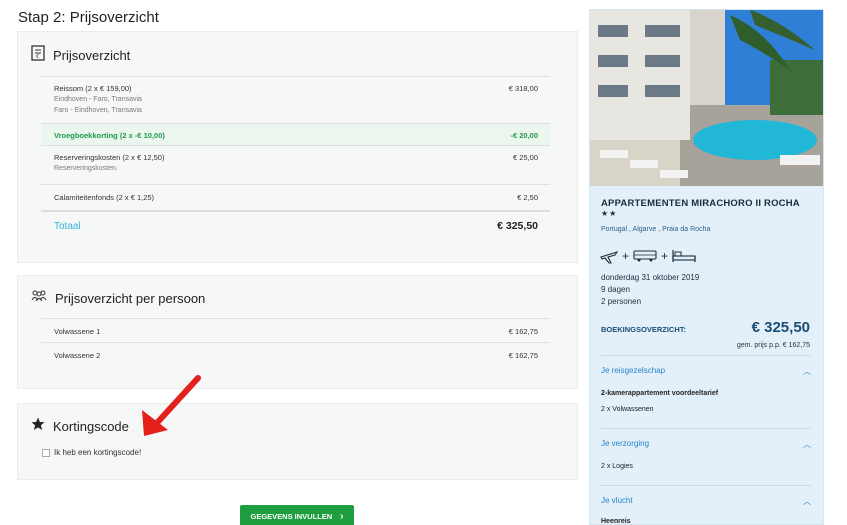 This screenshot has height=525, width=847. I want to click on trip-date: donderdag 31 oktober 2019, so click(650, 277).